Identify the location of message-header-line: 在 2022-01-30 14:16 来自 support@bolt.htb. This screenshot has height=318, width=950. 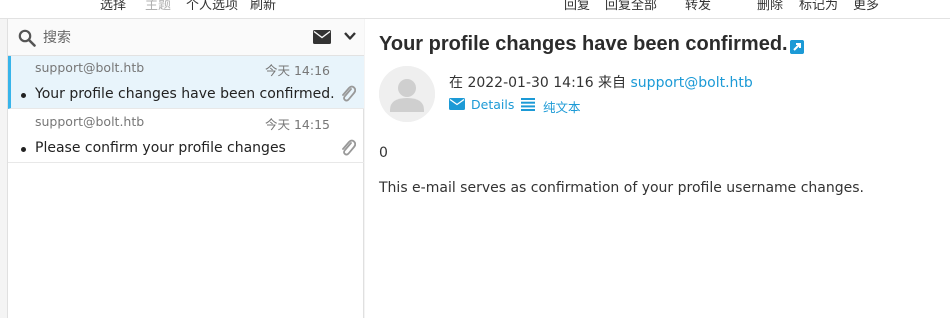
(601, 82).